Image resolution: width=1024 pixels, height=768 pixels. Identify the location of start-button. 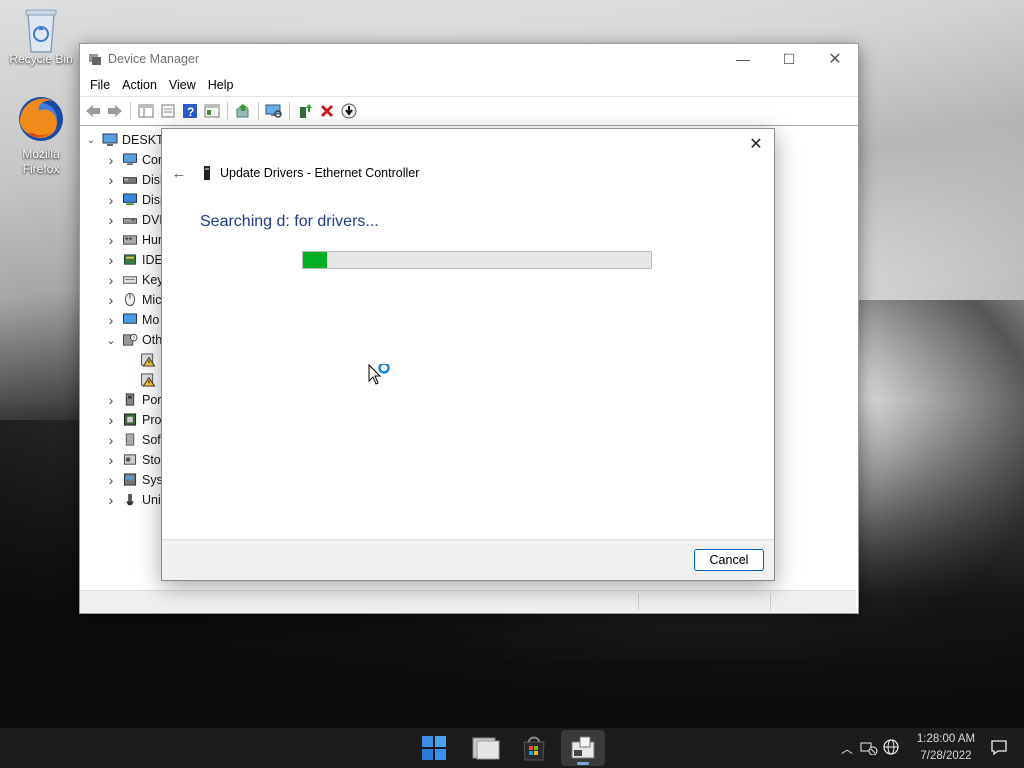
(434, 748).